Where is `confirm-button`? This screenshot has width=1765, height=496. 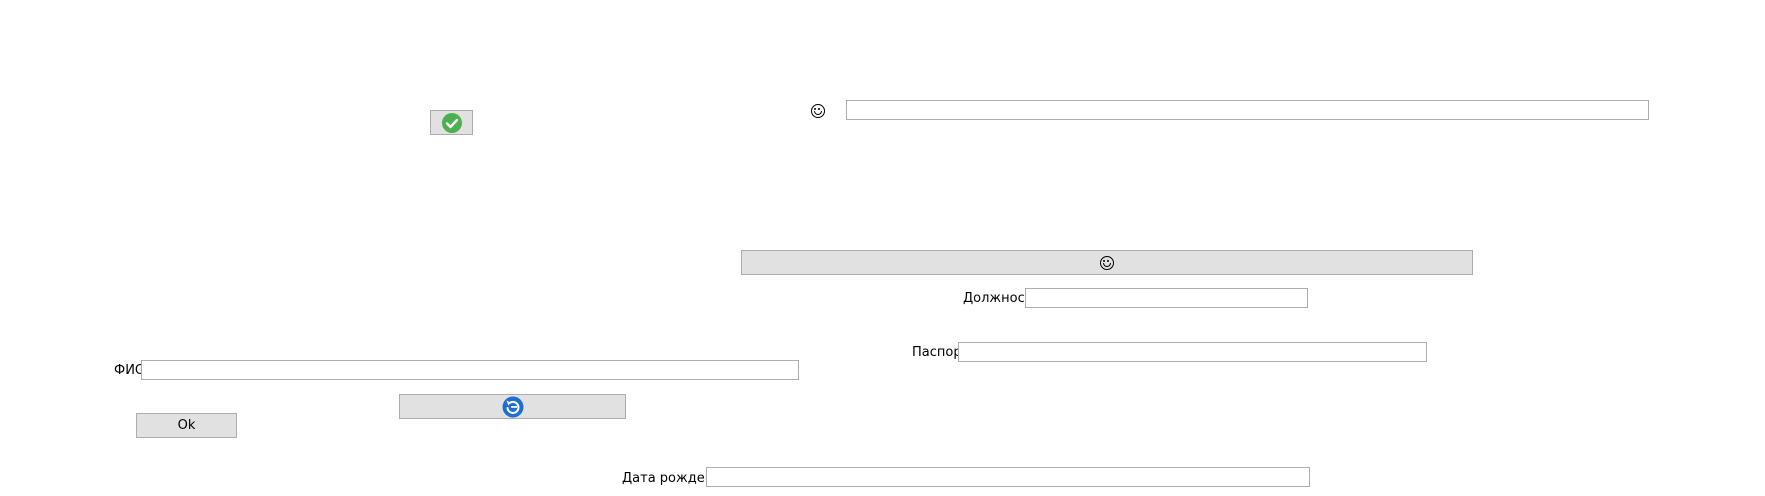
confirm-button is located at coordinates (451, 122).